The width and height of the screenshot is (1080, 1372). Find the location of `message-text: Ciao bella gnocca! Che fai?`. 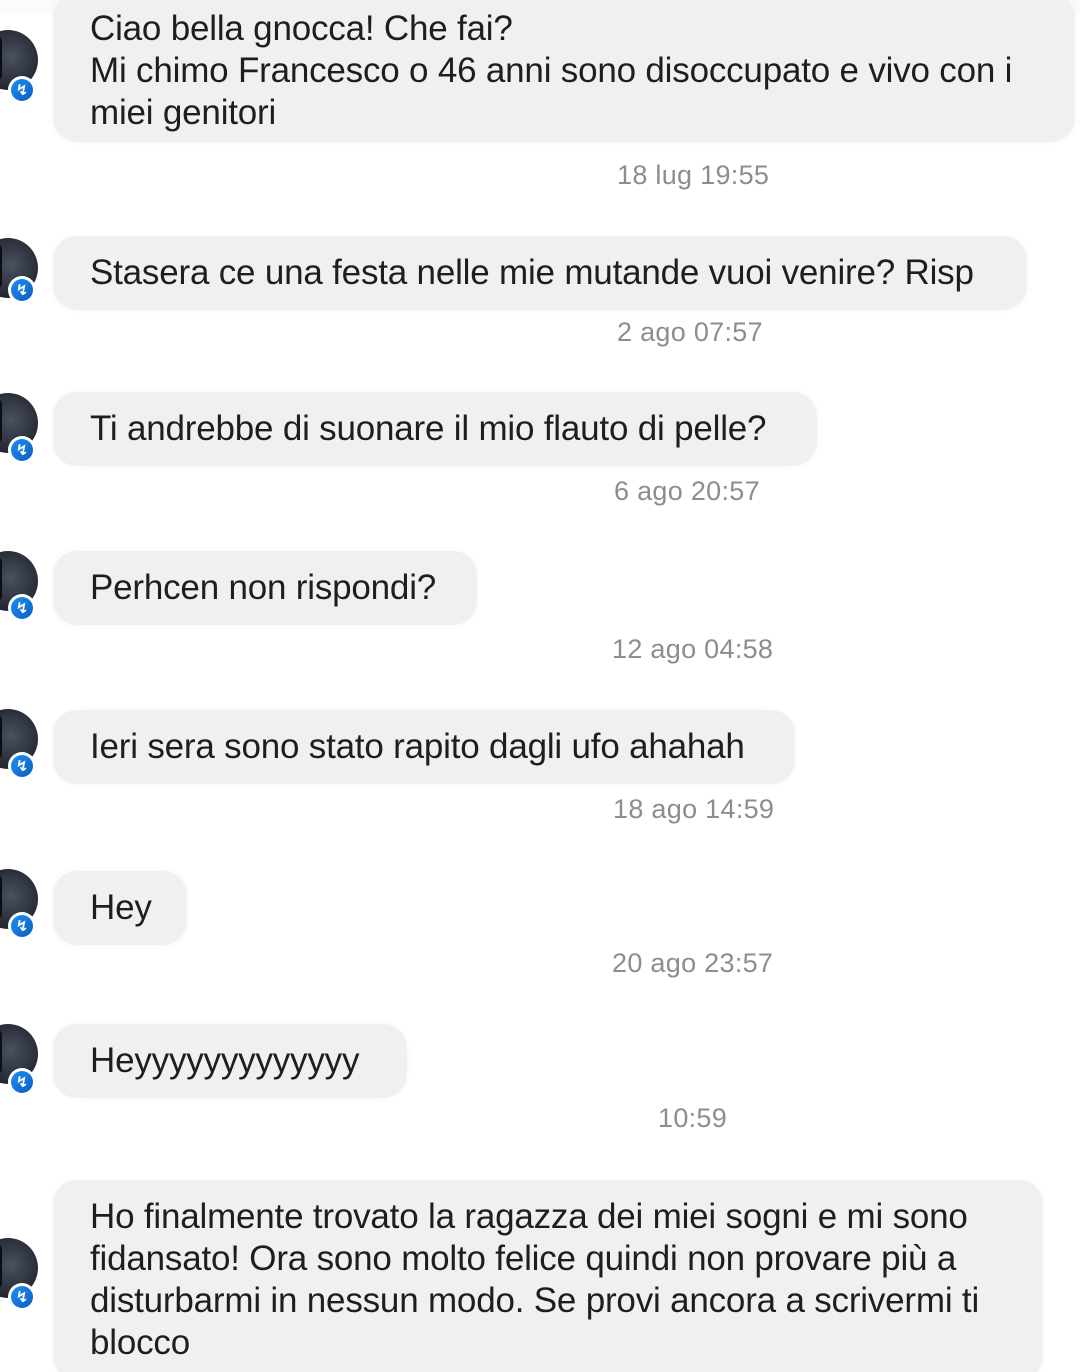

message-text: Ciao bella gnocca! Che fai? is located at coordinates (301, 28).